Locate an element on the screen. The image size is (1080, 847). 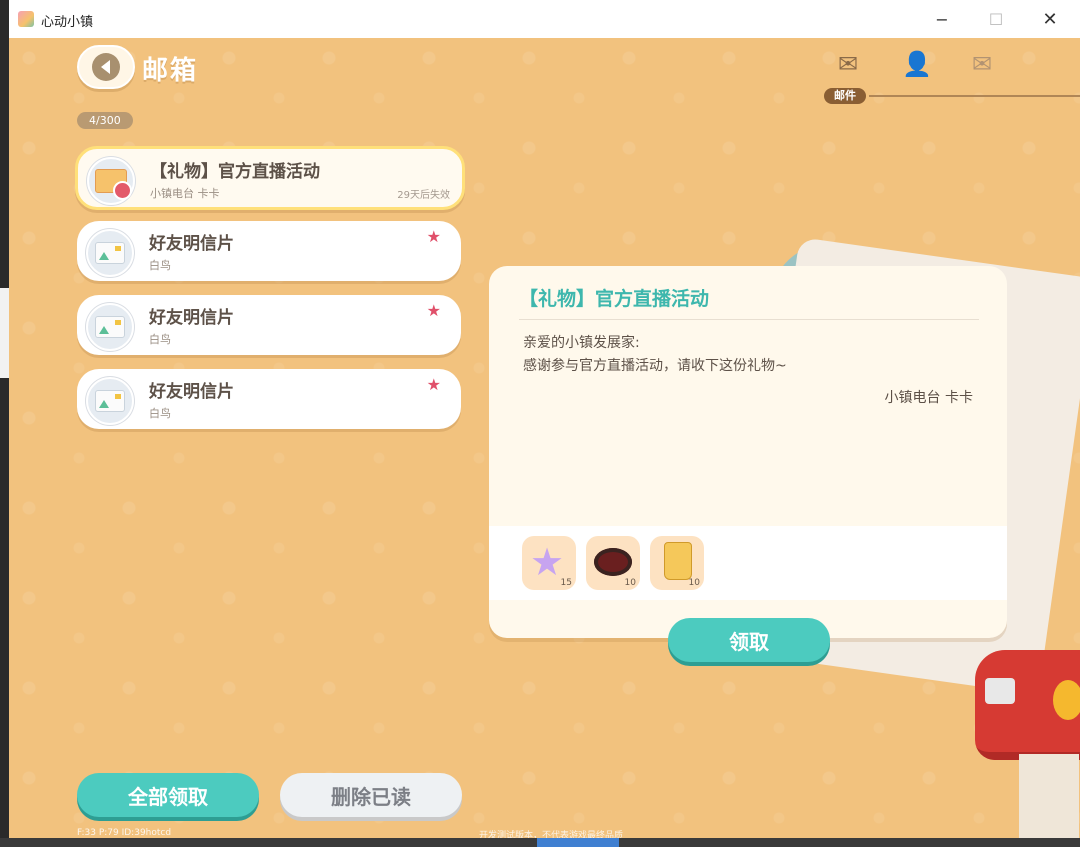
desktop-background is located at coordinates (4, 423).